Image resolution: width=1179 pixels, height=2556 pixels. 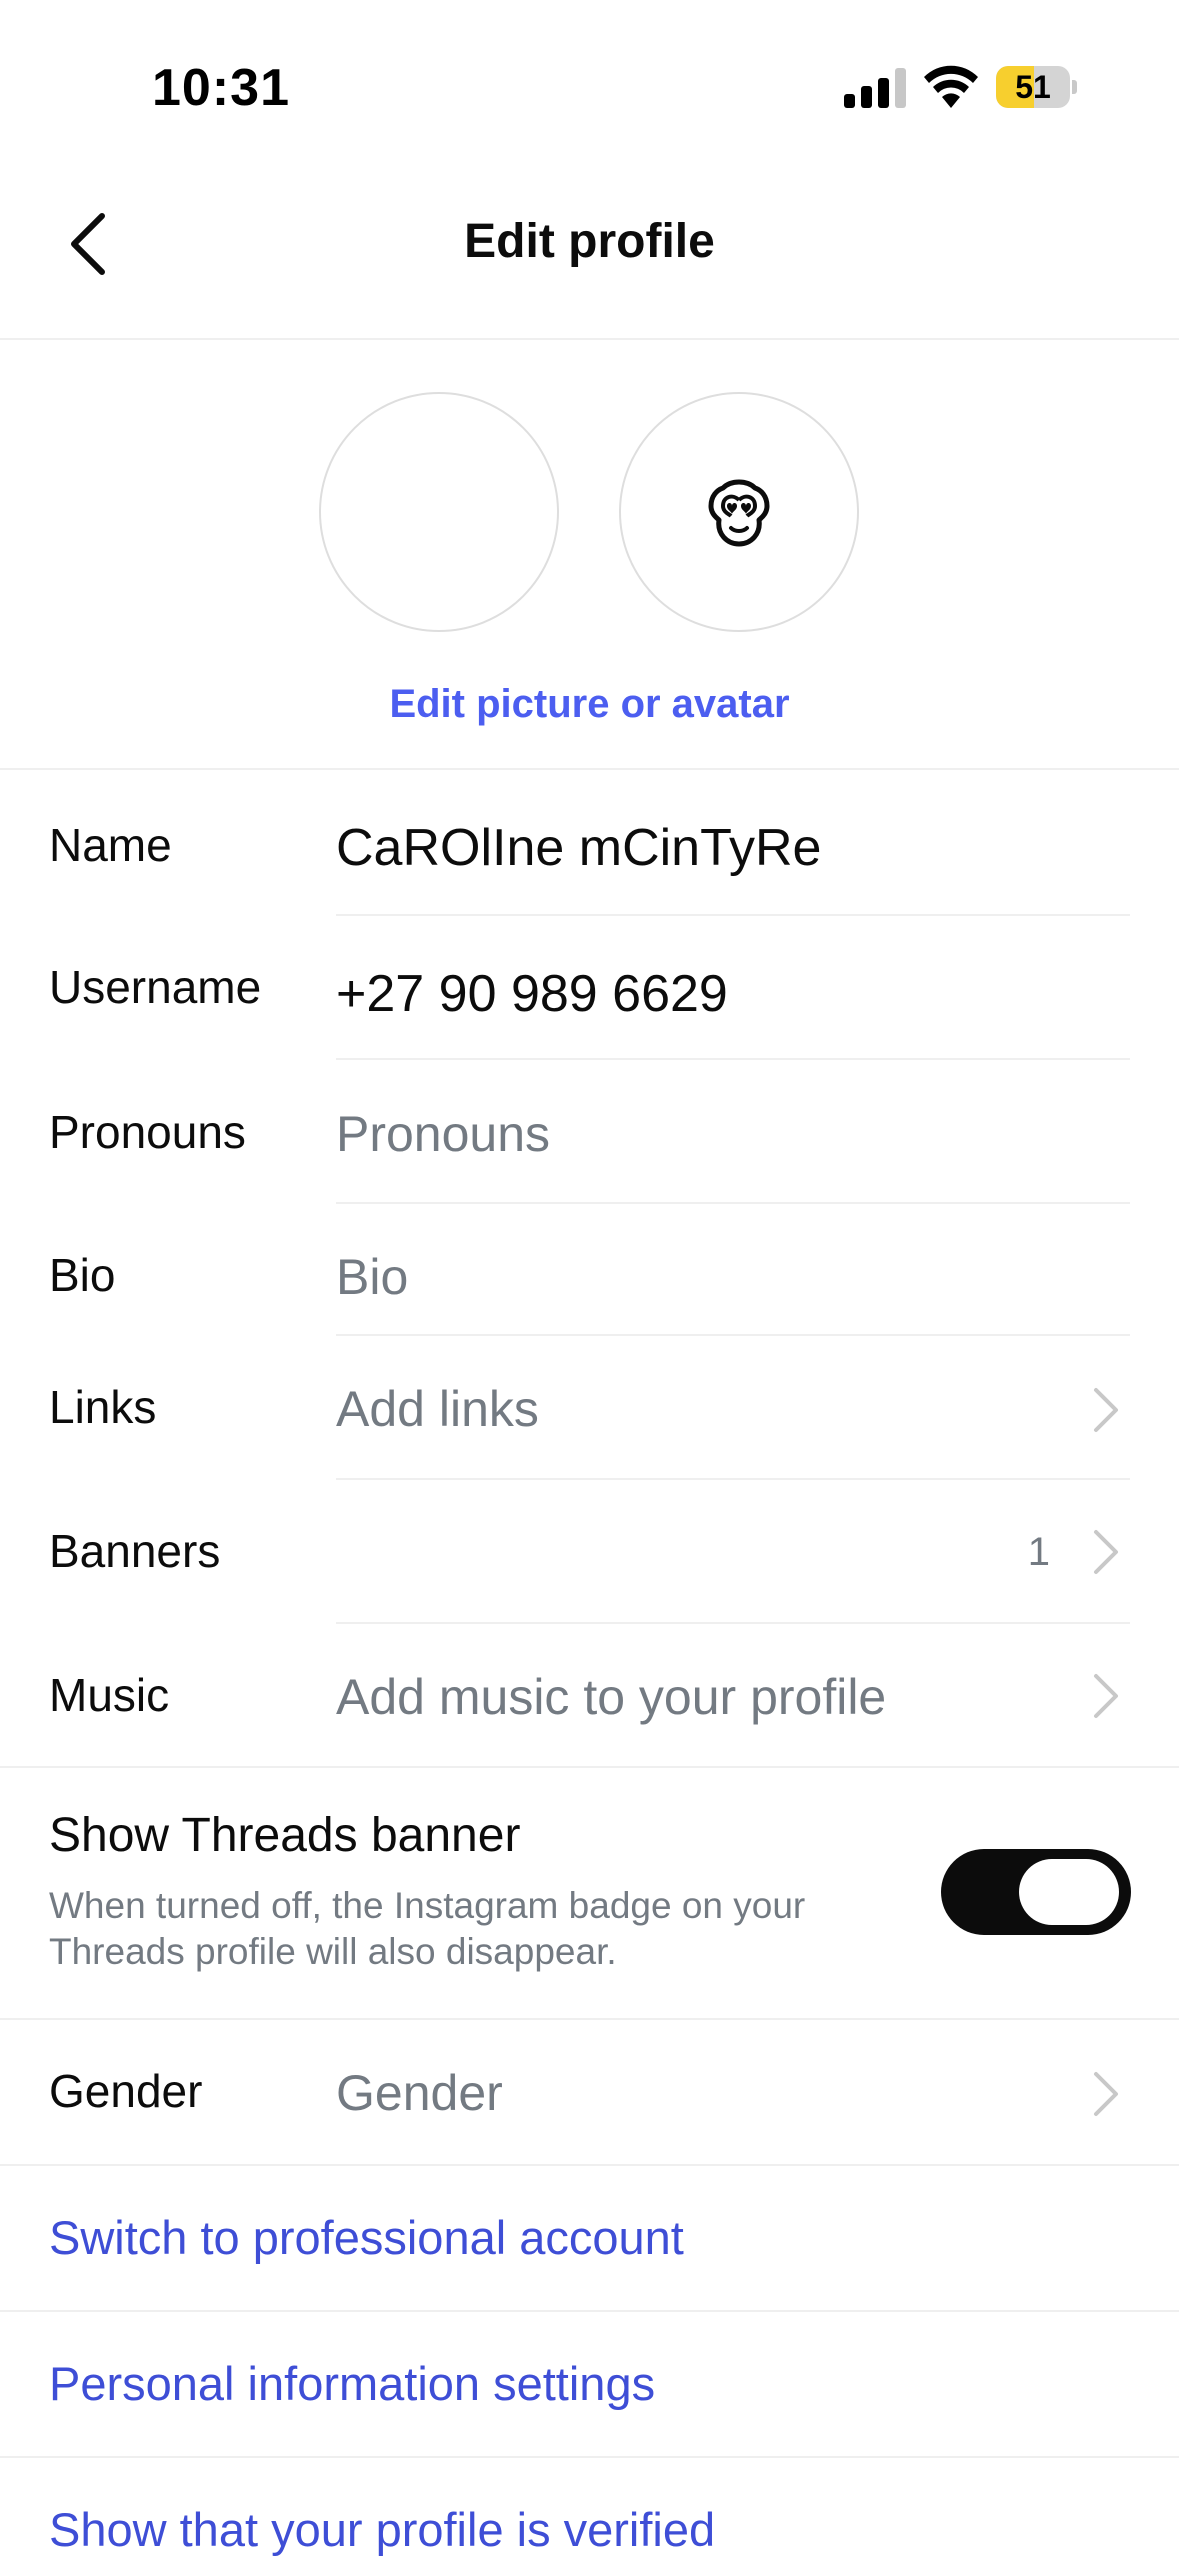 I want to click on username-label: Username, so click(x=155, y=987).